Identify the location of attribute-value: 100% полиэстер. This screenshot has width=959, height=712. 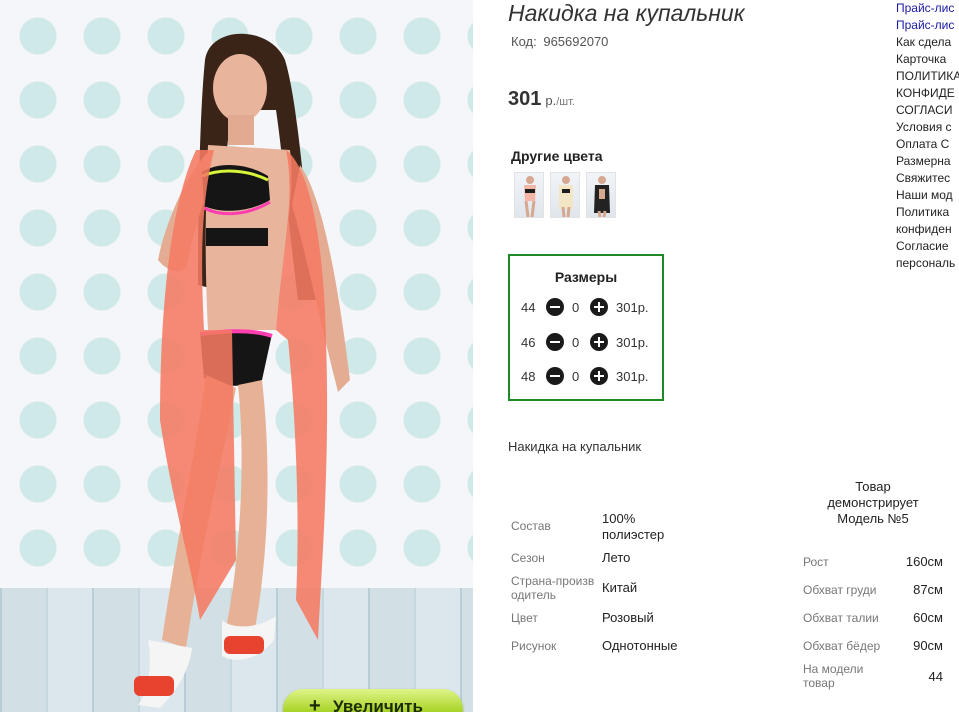
(633, 526).